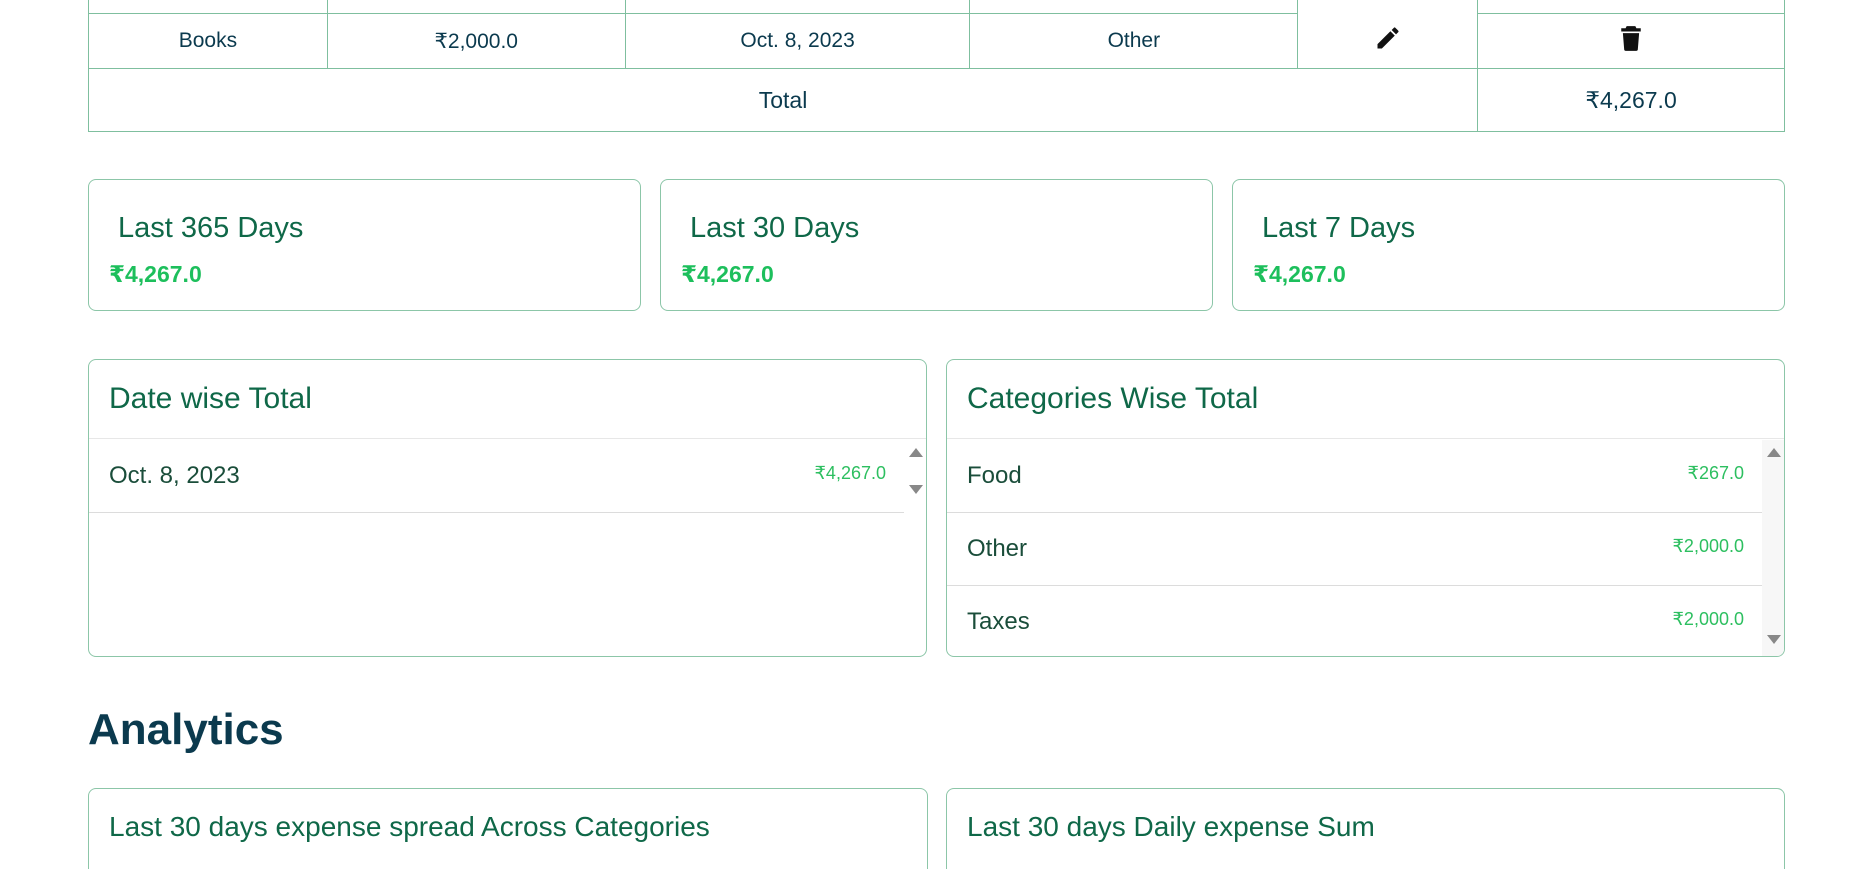 This screenshot has width=1872, height=869. I want to click on list-item: Other ₹2,000.0, so click(1354, 549).